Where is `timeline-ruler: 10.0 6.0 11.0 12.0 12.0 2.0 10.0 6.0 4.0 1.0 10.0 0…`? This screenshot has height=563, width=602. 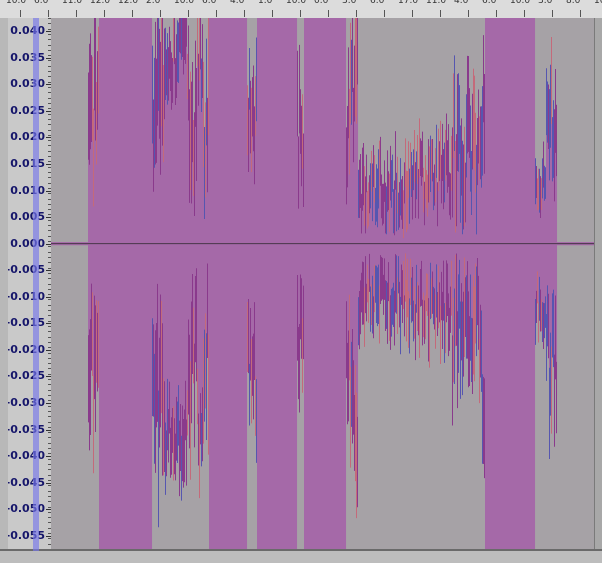 timeline-ruler: 10.0 6.0 11.0 12.0 12.0 2.0 10.0 6.0 4.0 1.0 10.0 0… is located at coordinates (301, 9).